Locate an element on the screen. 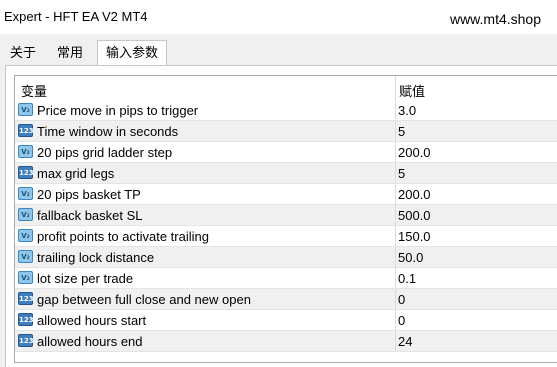 Image resolution: width=557 pixels, height=367 pixels. table-row: 123 allowed hours end 24 is located at coordinates (286, 341).